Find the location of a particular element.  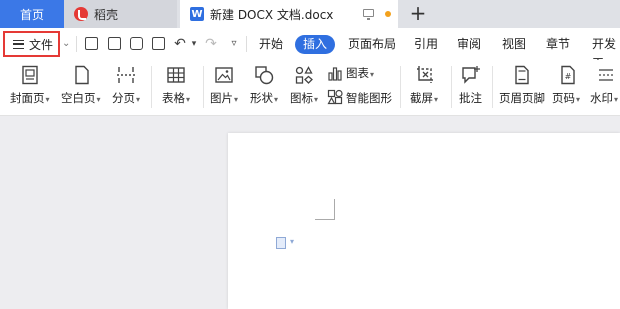

cover-page-icon is located at coordinates (30, 75).